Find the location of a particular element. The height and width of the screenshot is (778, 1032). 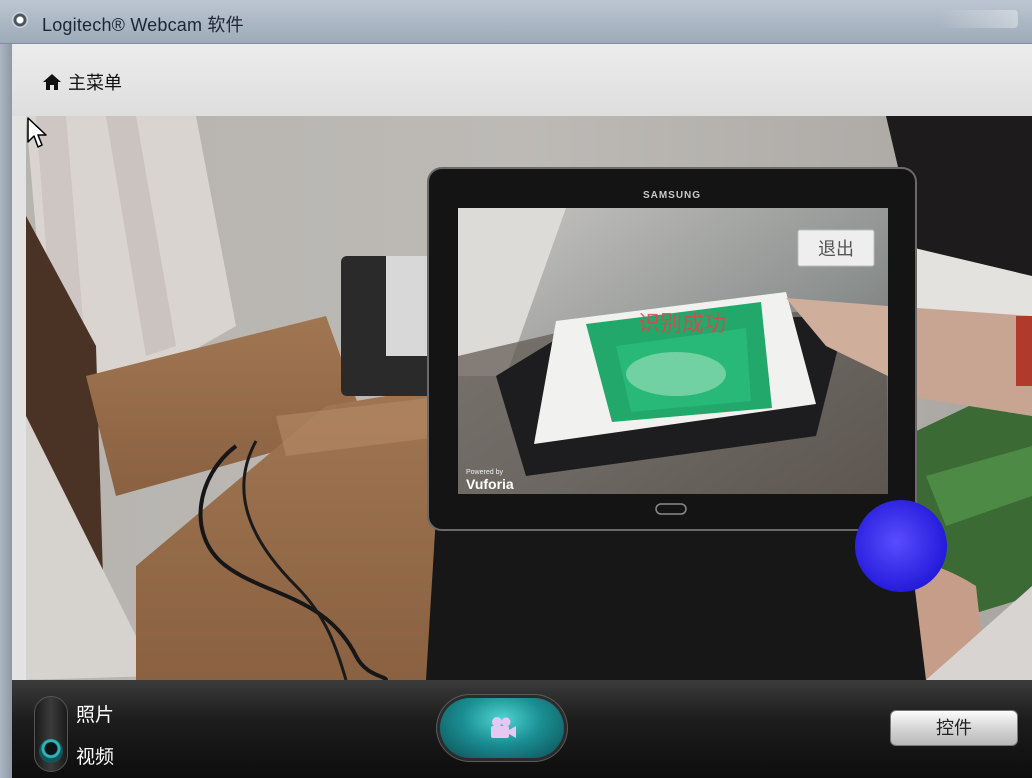

window-titlebar: Logitech® Webcam 软件 is located at coordinates (516, 22).